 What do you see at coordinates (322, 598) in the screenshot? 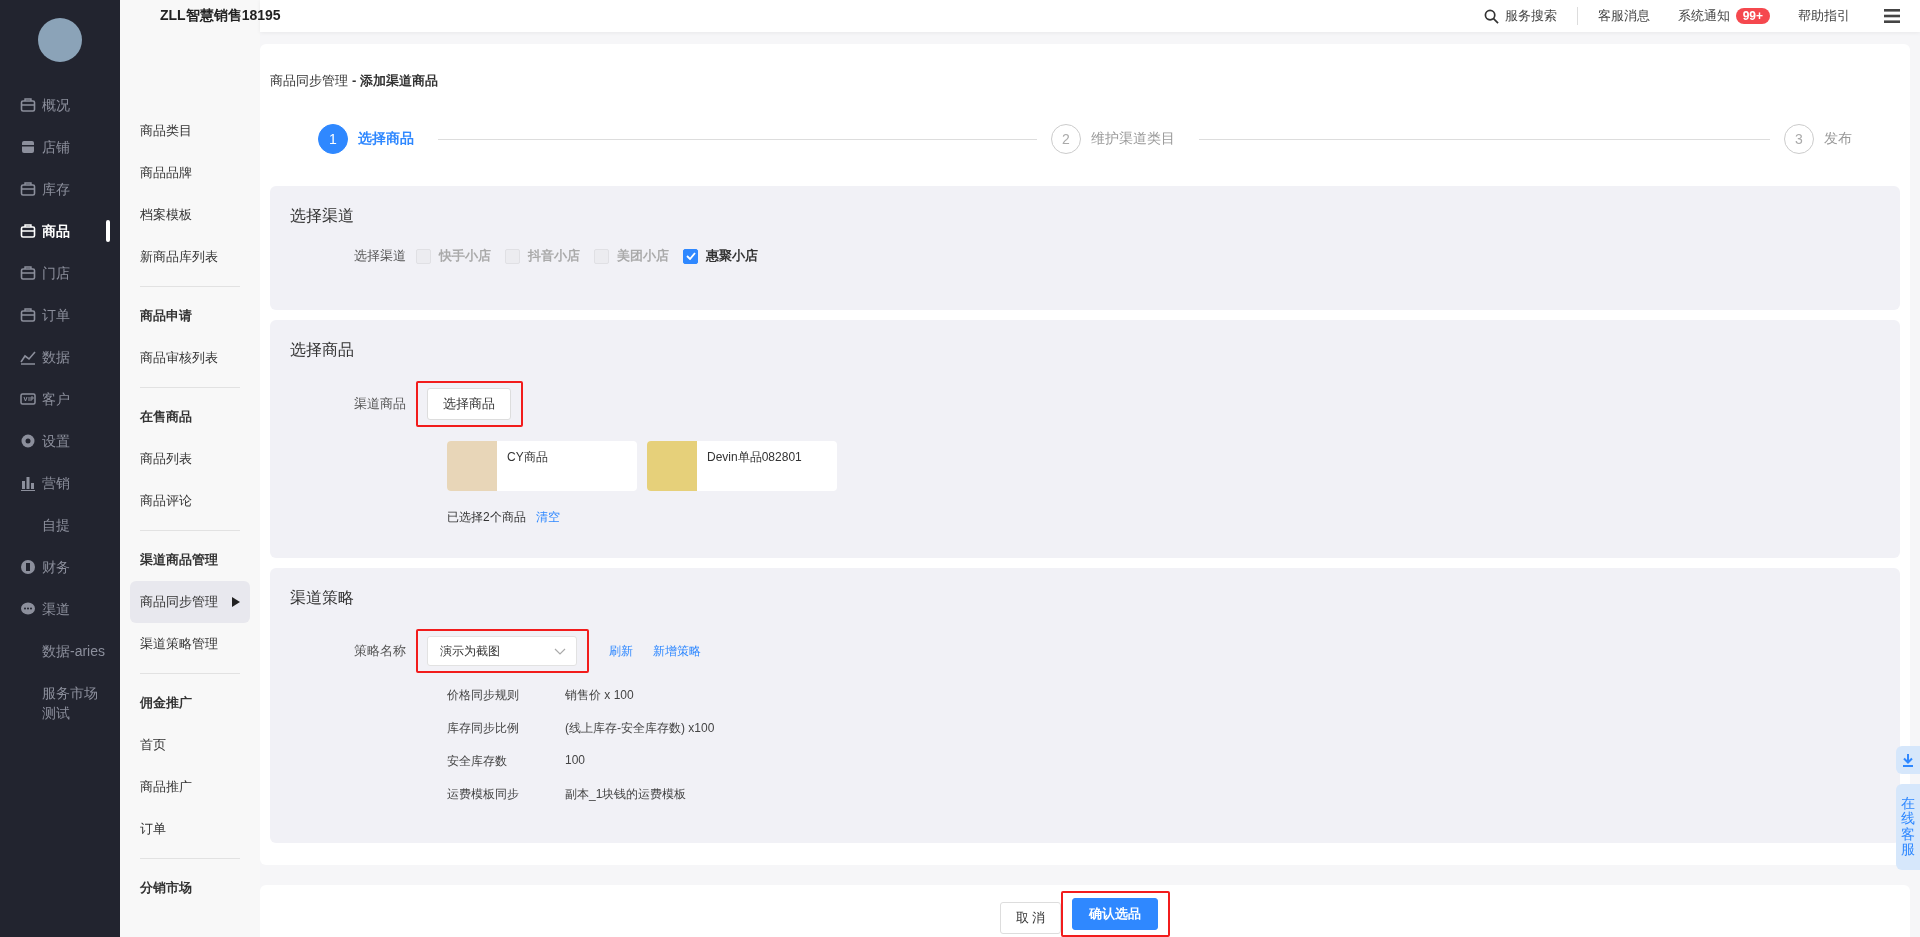
I see `section-title: 渠道策略` at bounding box center [322, 598].